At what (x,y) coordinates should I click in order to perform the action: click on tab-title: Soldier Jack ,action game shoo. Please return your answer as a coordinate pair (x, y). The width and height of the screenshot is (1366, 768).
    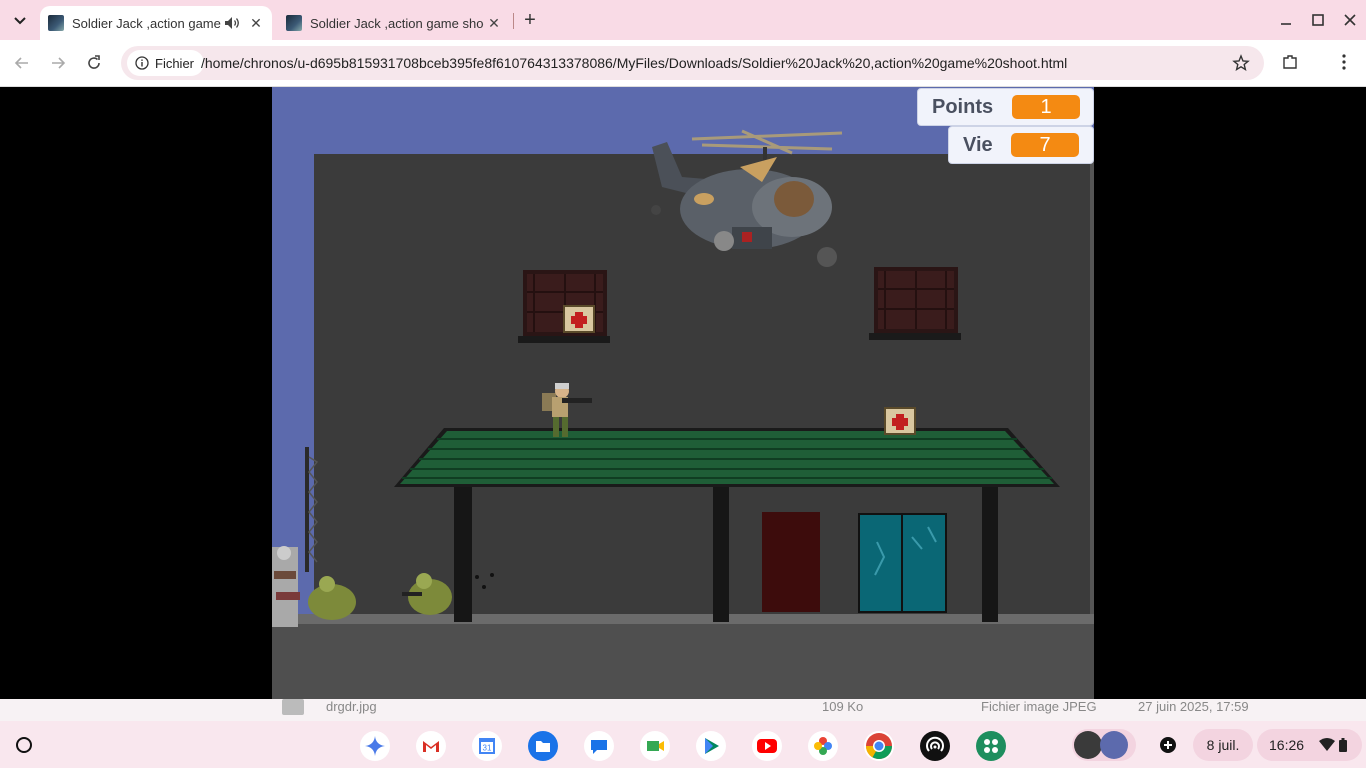
    Looking at the image, I should click on (397, 23).